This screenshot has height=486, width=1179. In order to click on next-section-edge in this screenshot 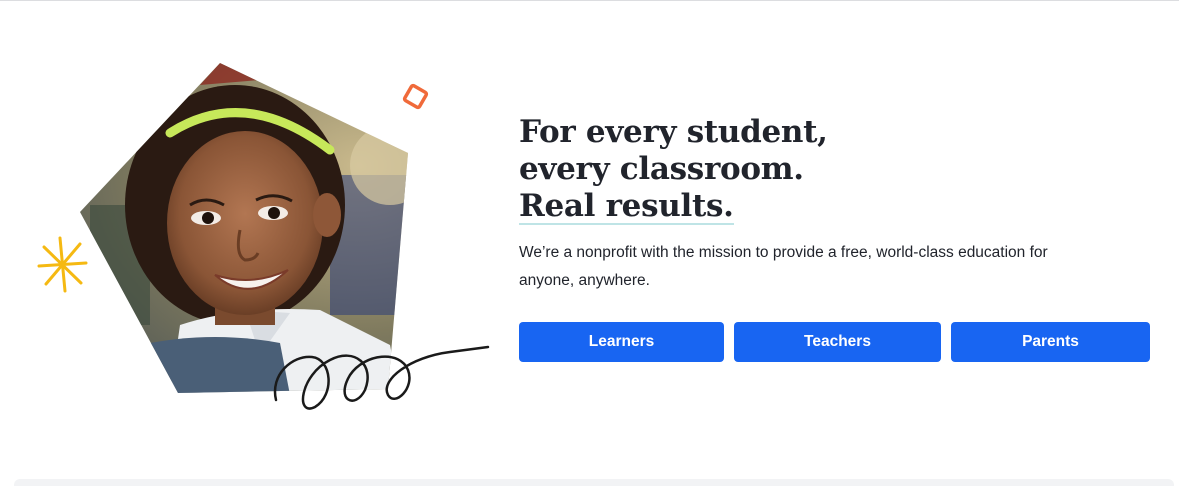, I will do `click(594, 482)`.